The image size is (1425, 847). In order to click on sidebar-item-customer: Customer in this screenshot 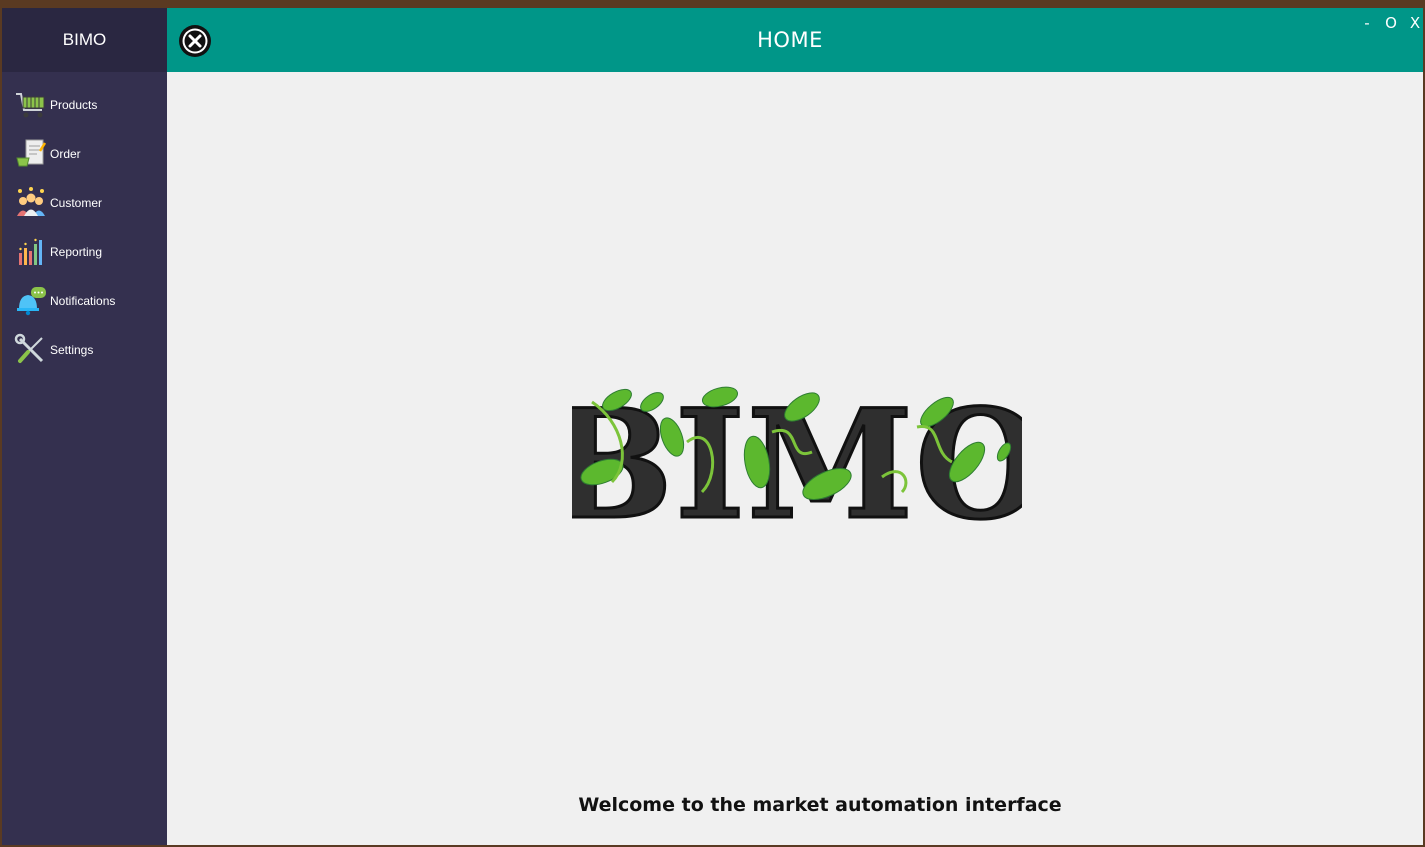, I will do `click(84, 202)`.